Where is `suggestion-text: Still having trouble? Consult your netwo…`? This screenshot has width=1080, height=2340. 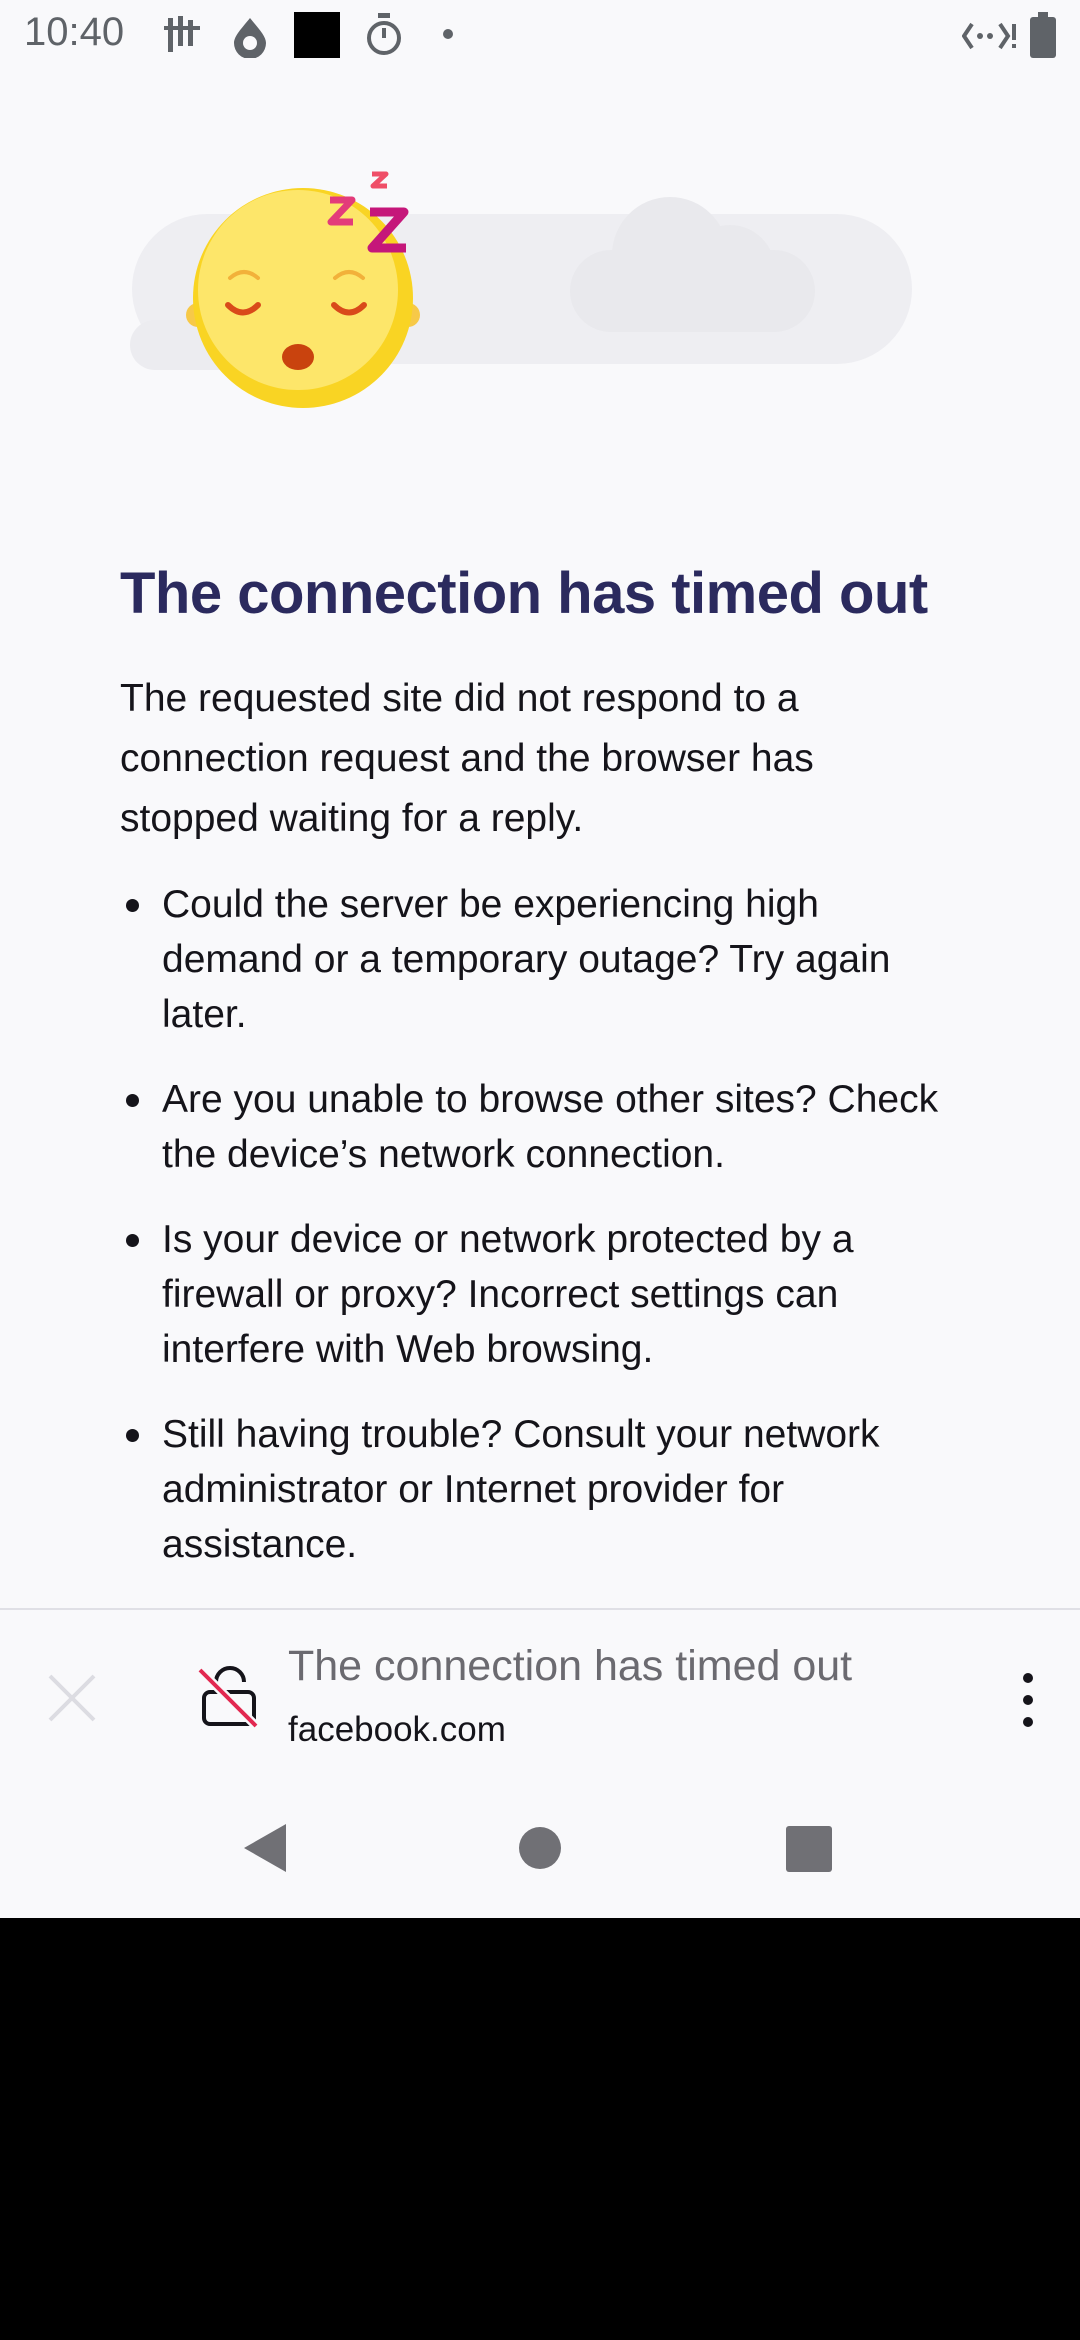
suggestion-text: Still having trouble? Consult your netwo… is located at coordinates (521, 1489).